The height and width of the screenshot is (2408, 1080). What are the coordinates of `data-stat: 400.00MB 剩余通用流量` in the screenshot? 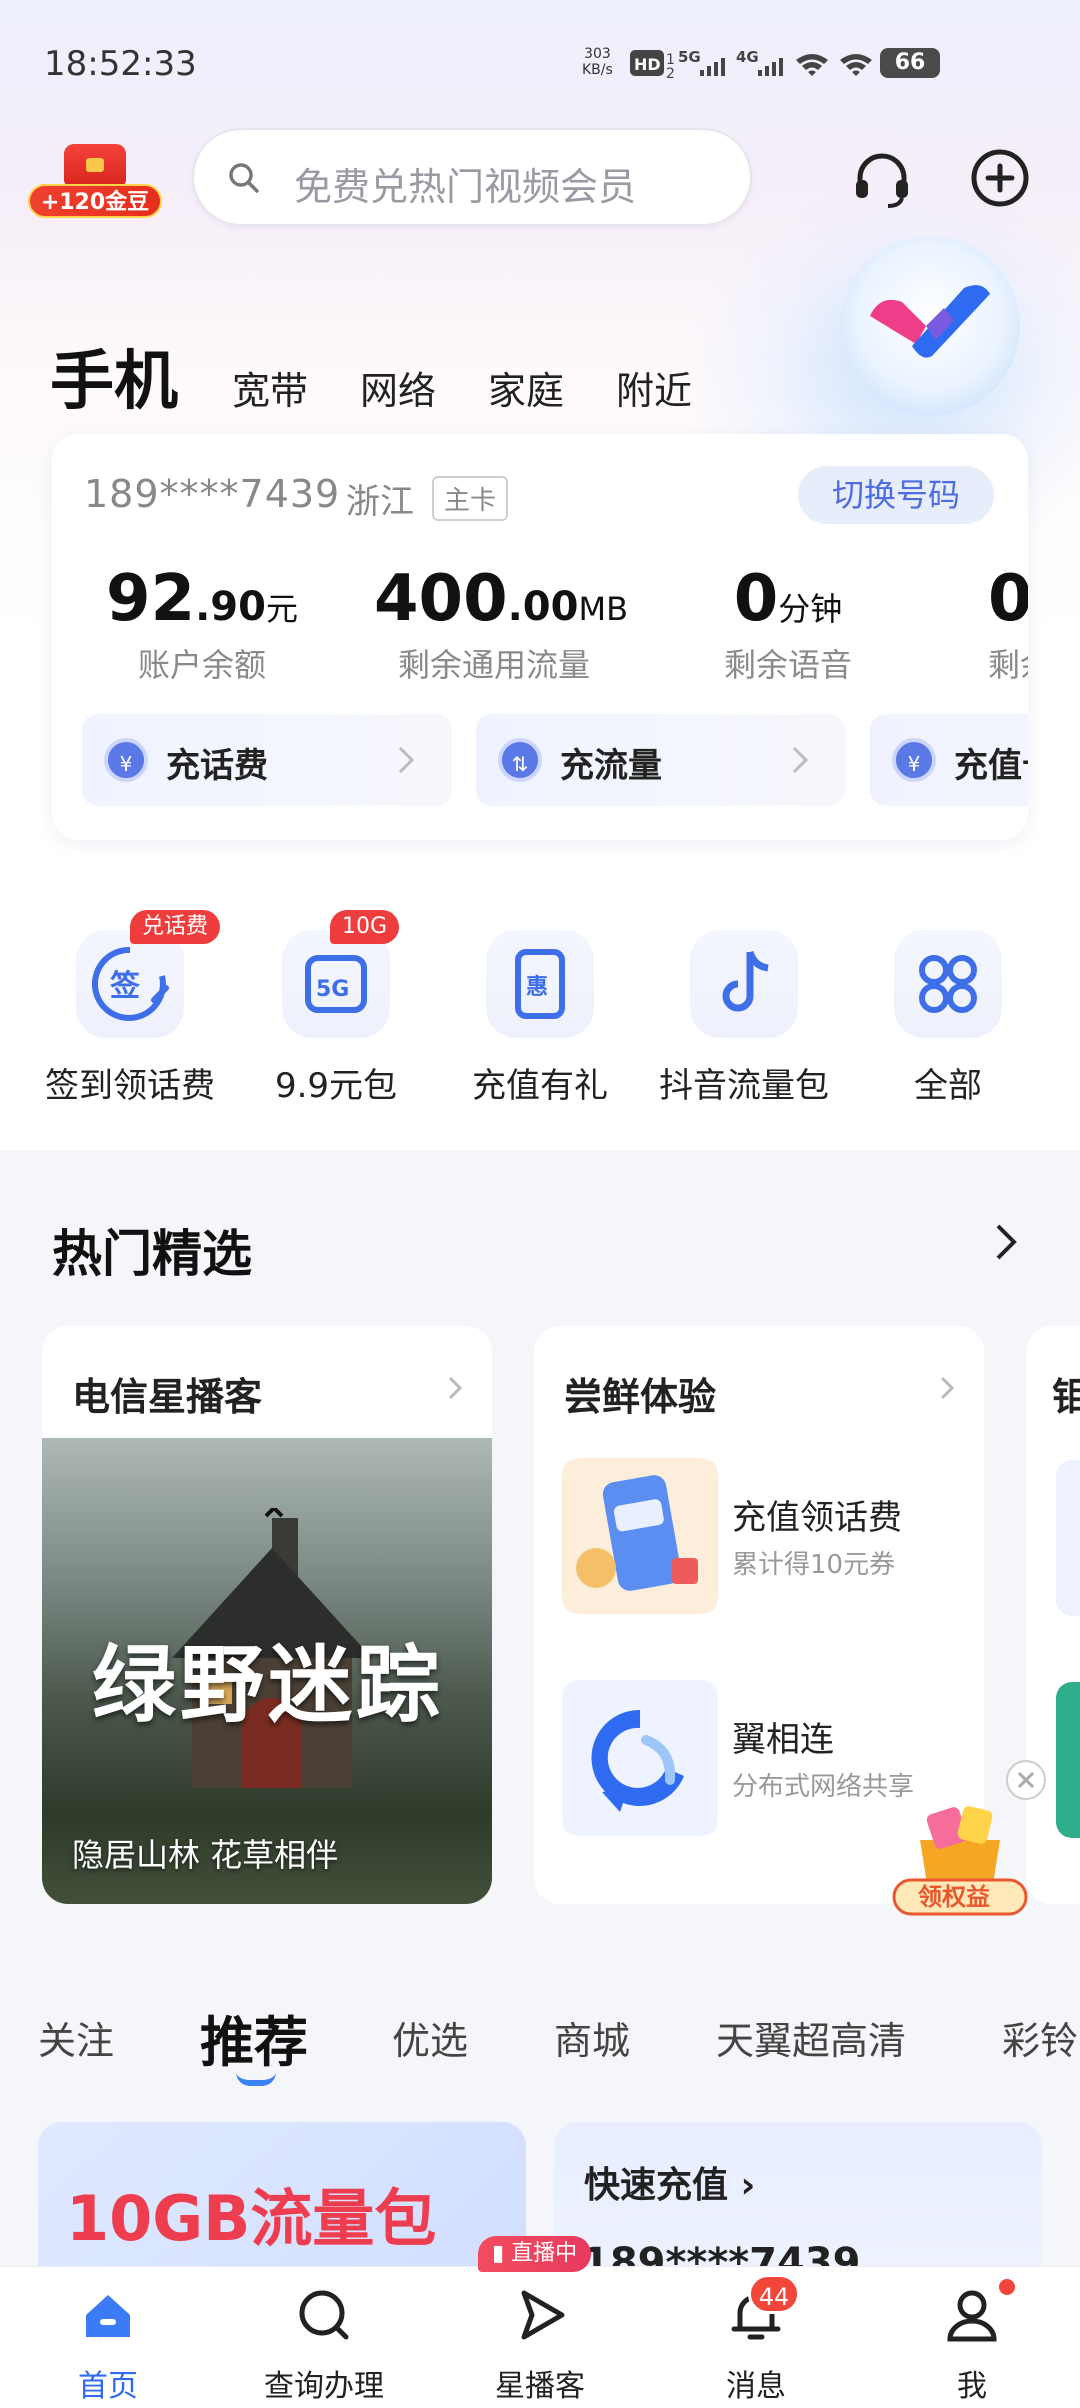 It's located at (501, 624).